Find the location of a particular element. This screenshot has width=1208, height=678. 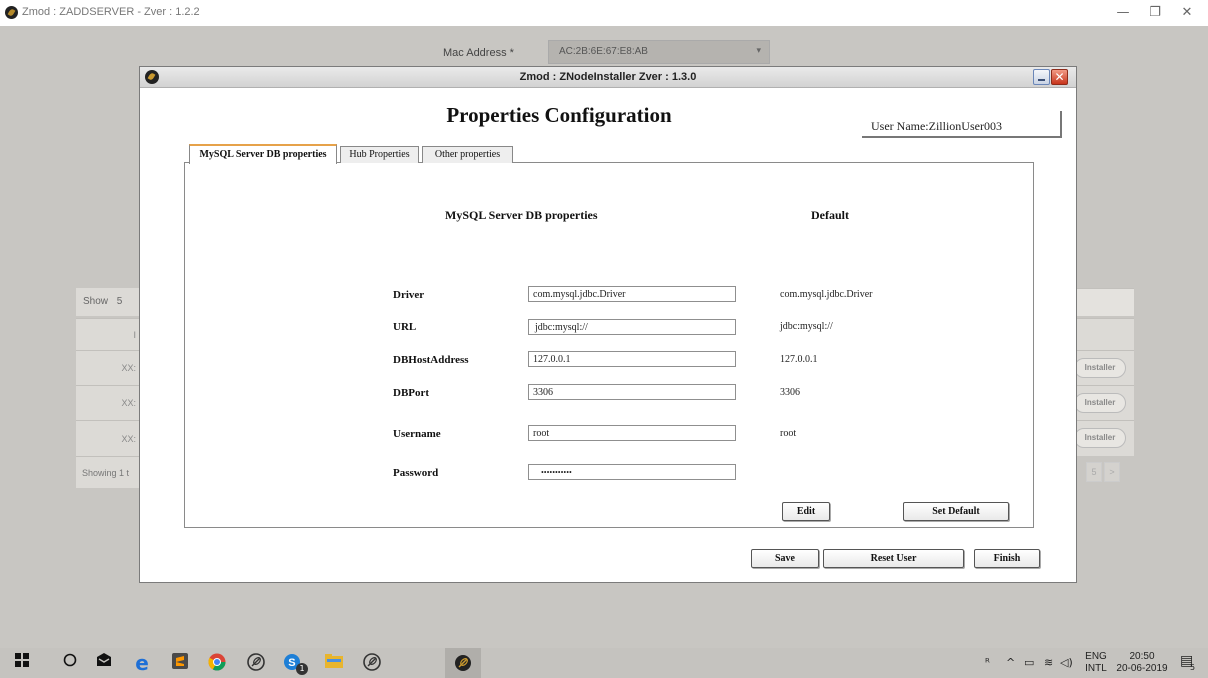

dbport-label: DBPort is located at coordinates (411, 393).